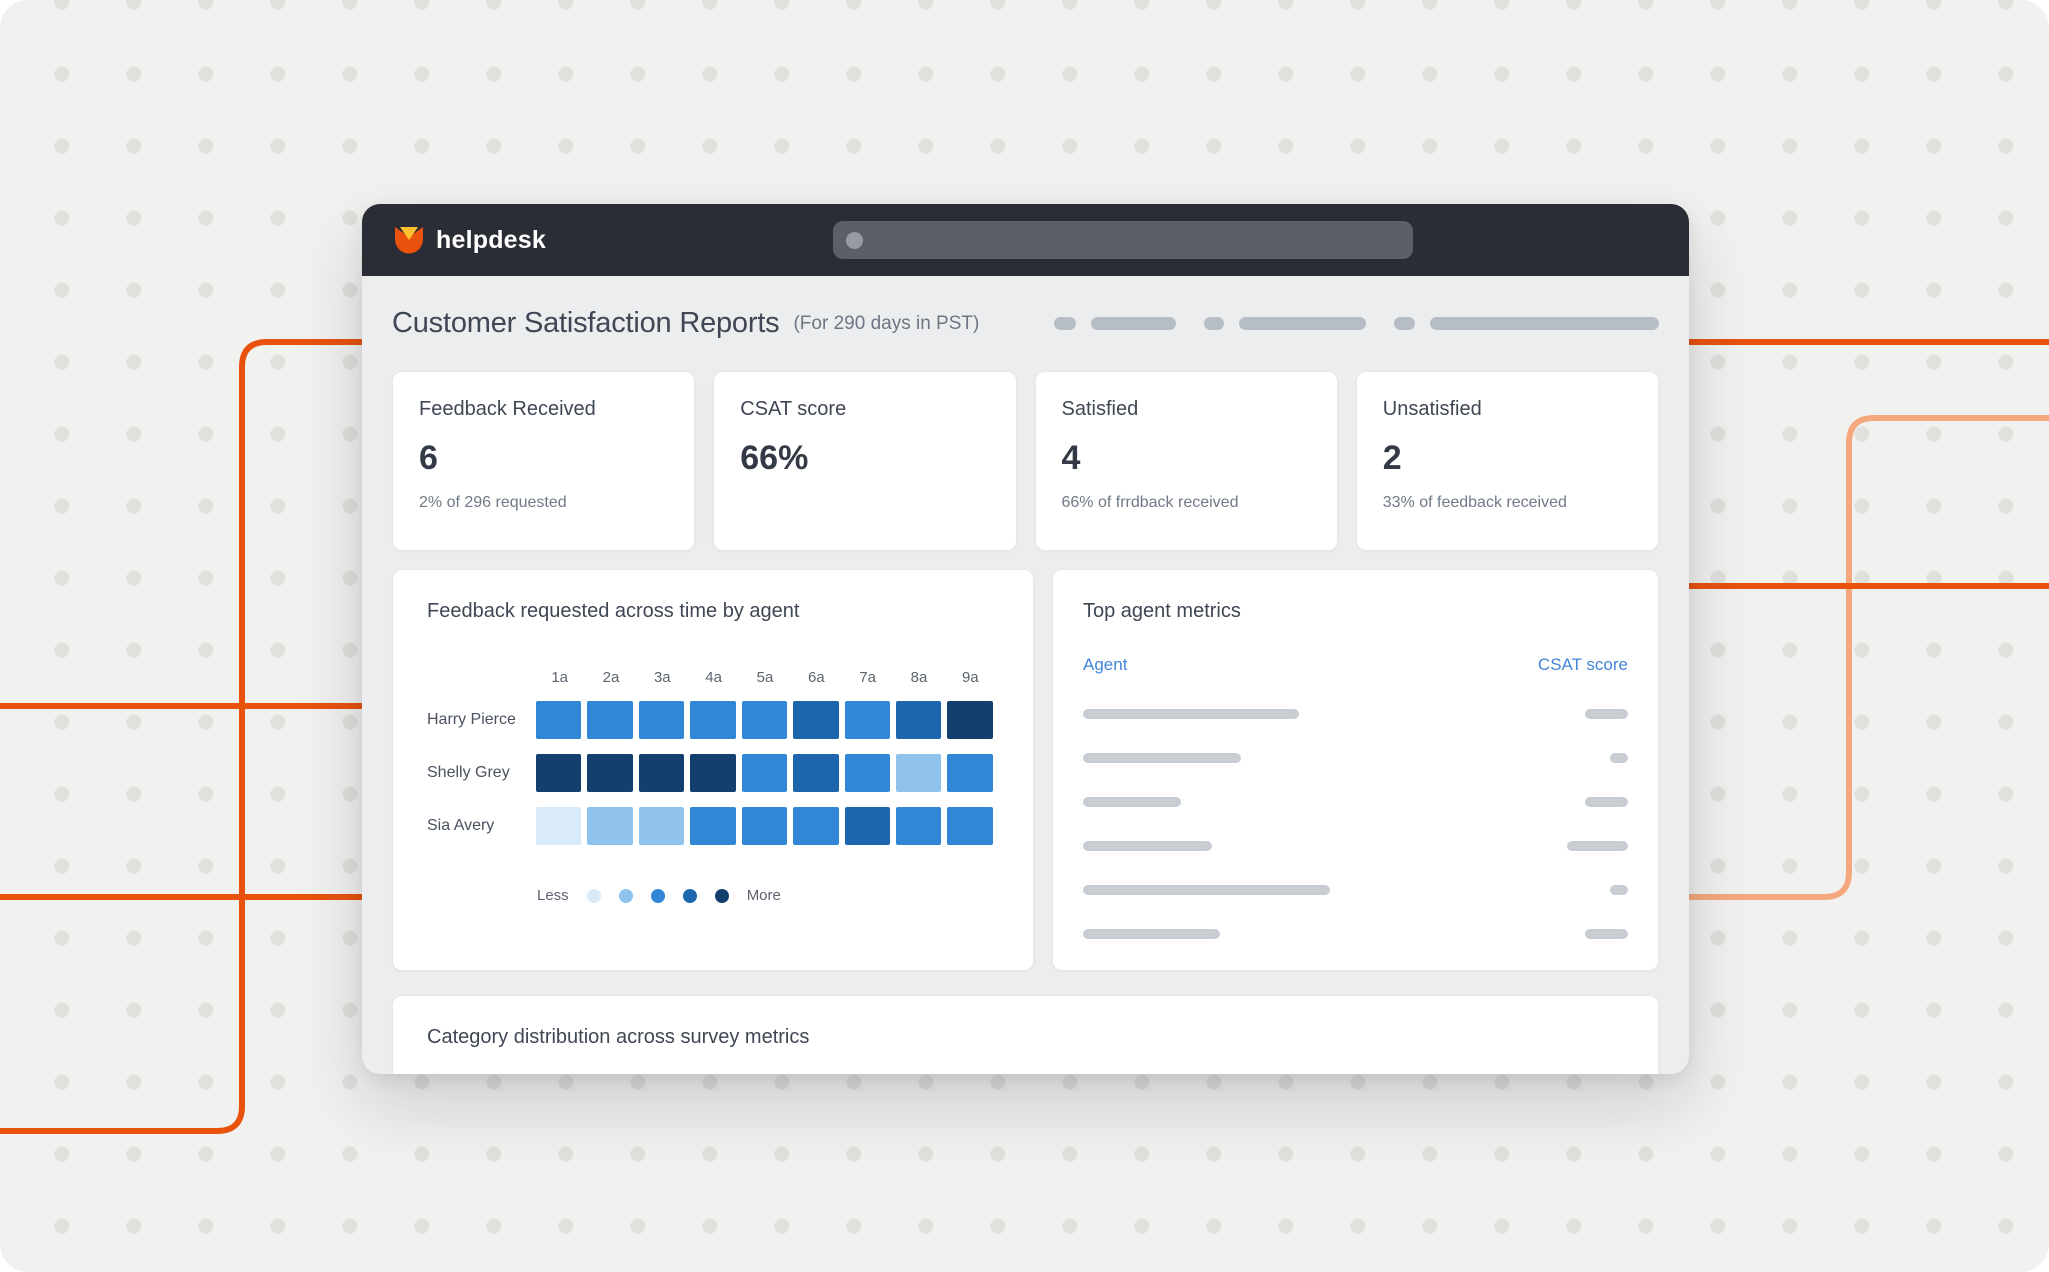 This screenshot has width=2049, height=1272. What do you see at coordinates (553, 895) in the screenshot?
I see `legend-less-label: Less` at bounding box center [553, 895].